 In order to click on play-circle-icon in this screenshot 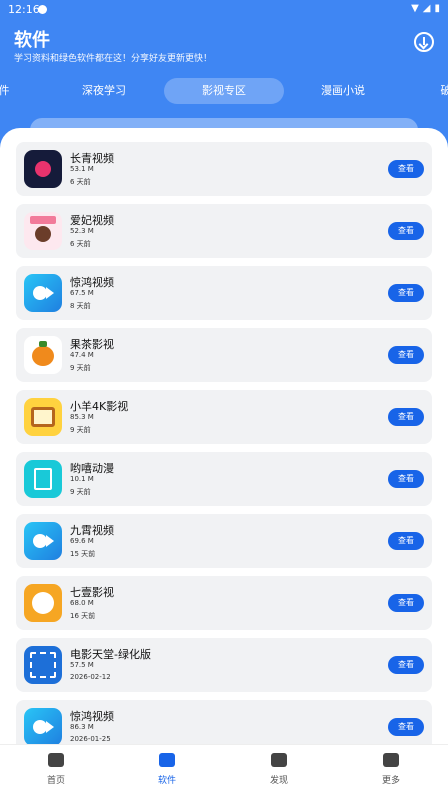, I will do `click(43, 169)`.